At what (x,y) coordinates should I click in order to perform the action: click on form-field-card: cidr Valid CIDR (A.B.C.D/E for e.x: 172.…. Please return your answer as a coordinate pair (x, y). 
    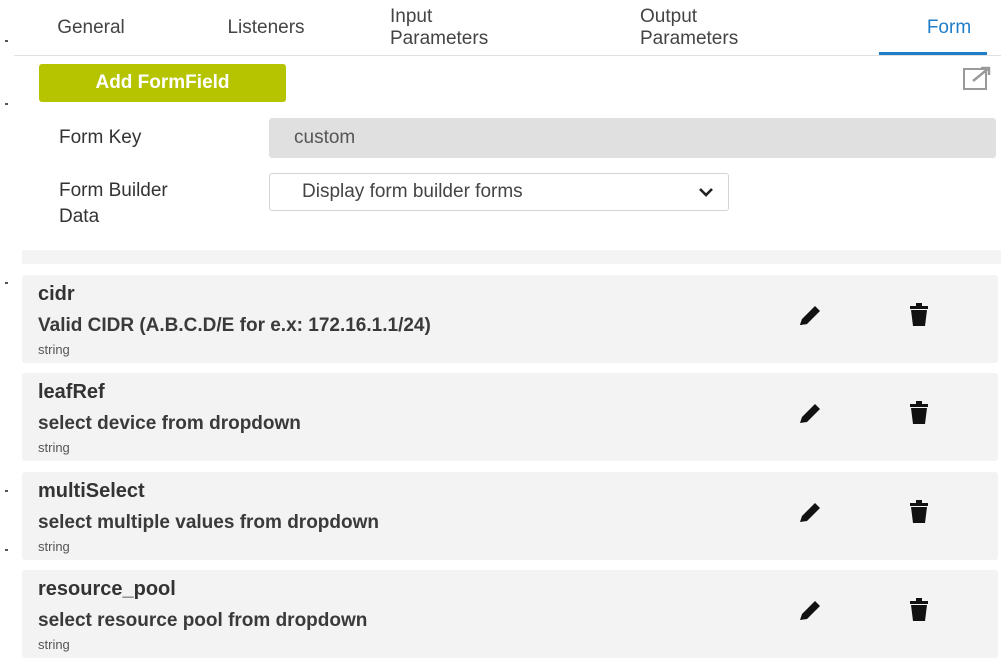
    Looking at the image, I should click on (510, 319).